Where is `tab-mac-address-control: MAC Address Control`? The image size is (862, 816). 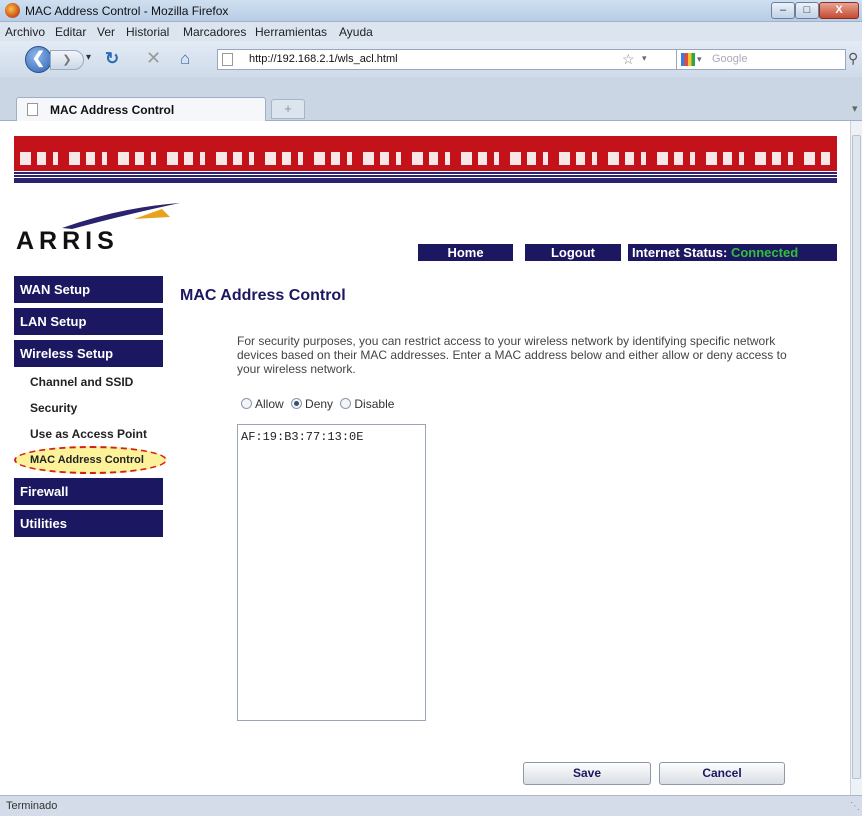
tab-mac-address-control: MAC Address Control is located at coordinates (141, 109).